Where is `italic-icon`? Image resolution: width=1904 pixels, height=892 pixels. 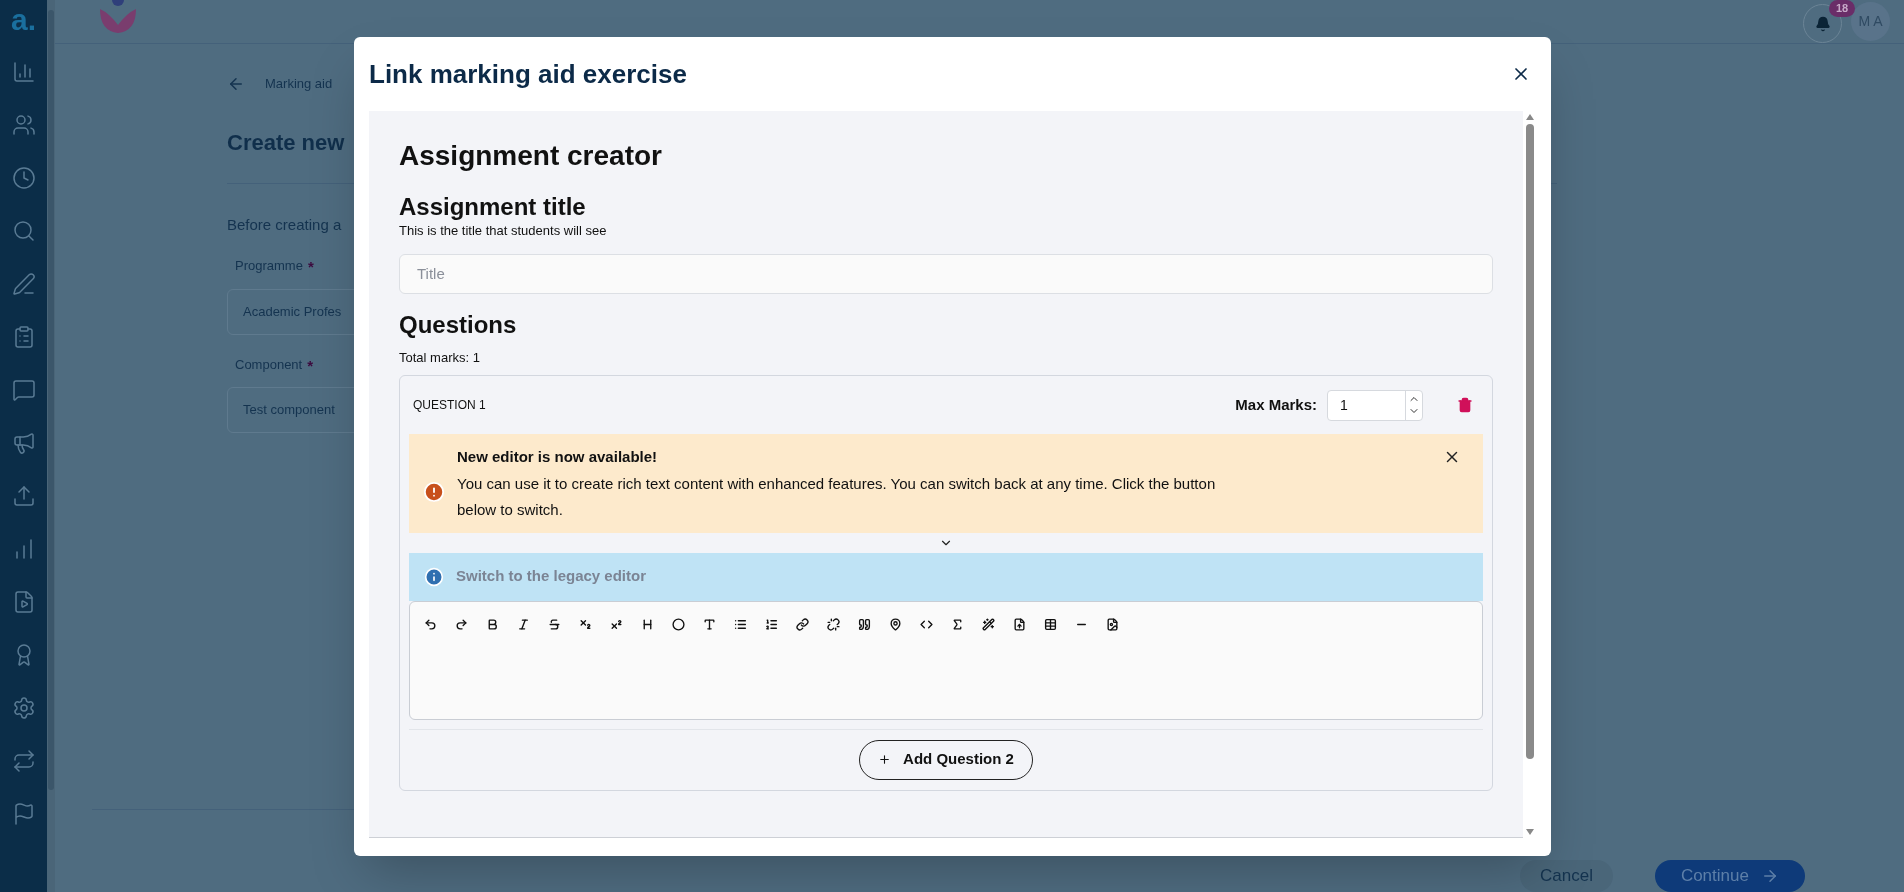 italic-icon is located at coordinates (523, 624).